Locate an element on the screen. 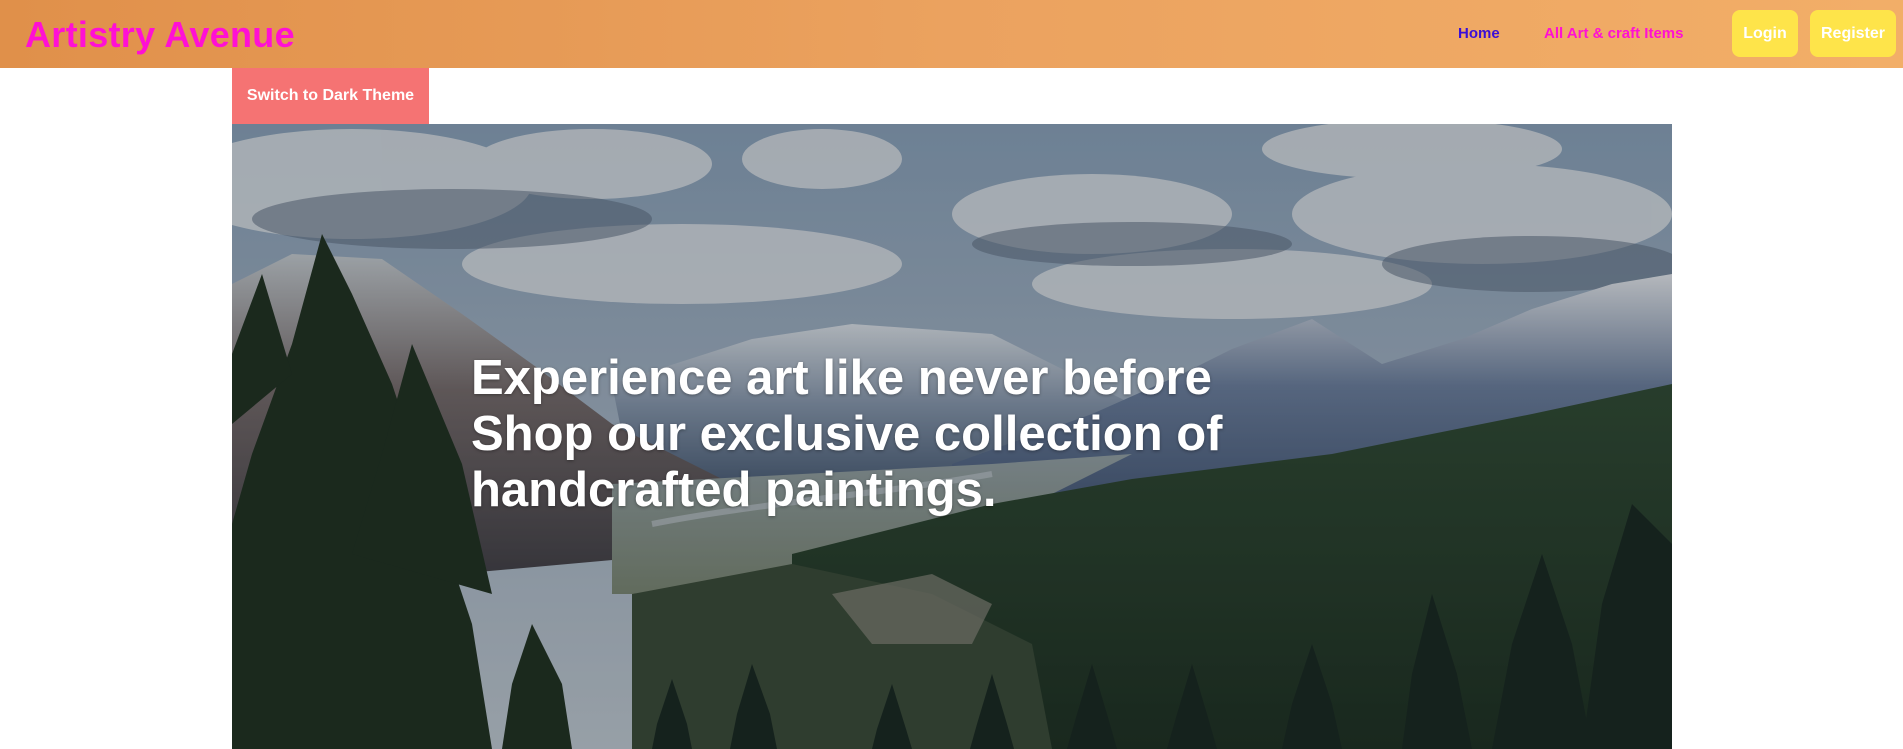 The height and width of the screenshot is (749, 1903). nav-link-all-art-craft-items: All Art & craft Items is located at coordinates (1613, 34).